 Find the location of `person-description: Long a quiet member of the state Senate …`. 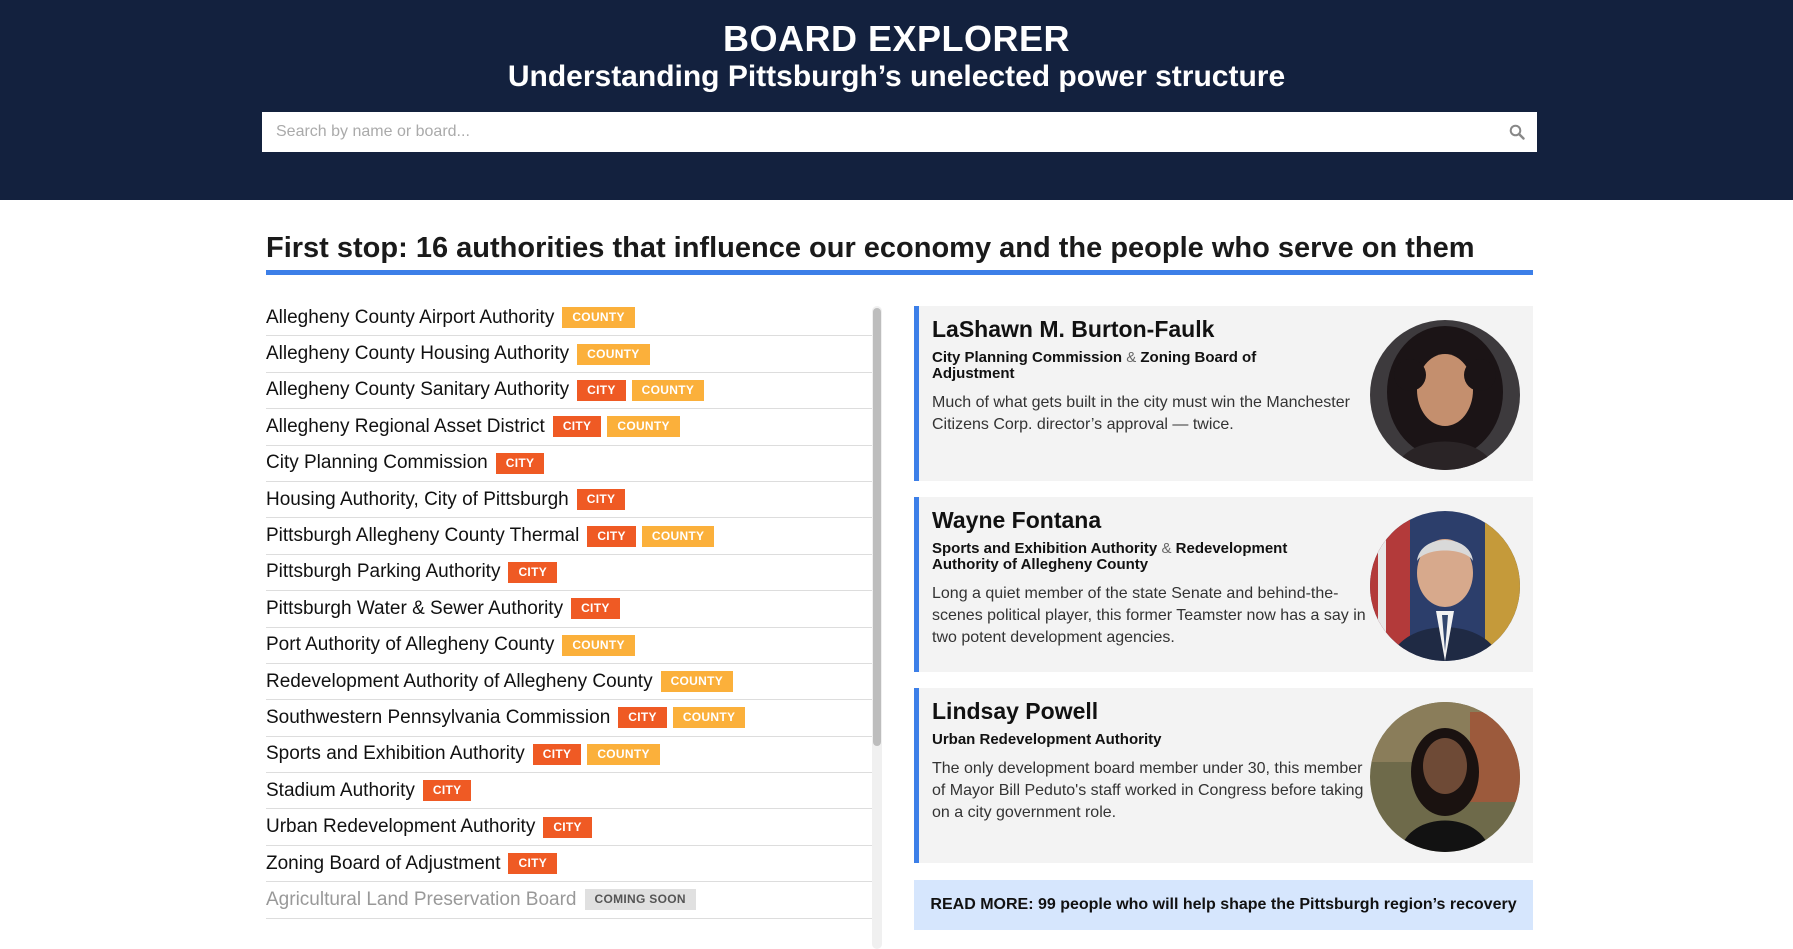

person-description: Long a quiet member of the state Senate … is located at coordinates (1149, 615).